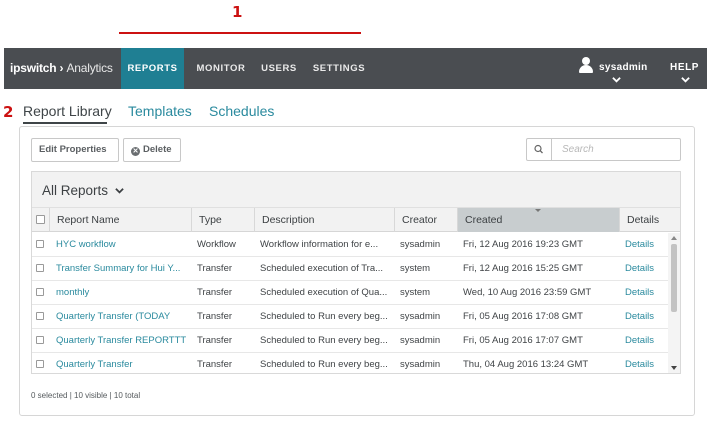  What do you see at coordinates (216, 244) in the screenshot?
I see `report-type: Workflow` at bounding box center [216, 244].